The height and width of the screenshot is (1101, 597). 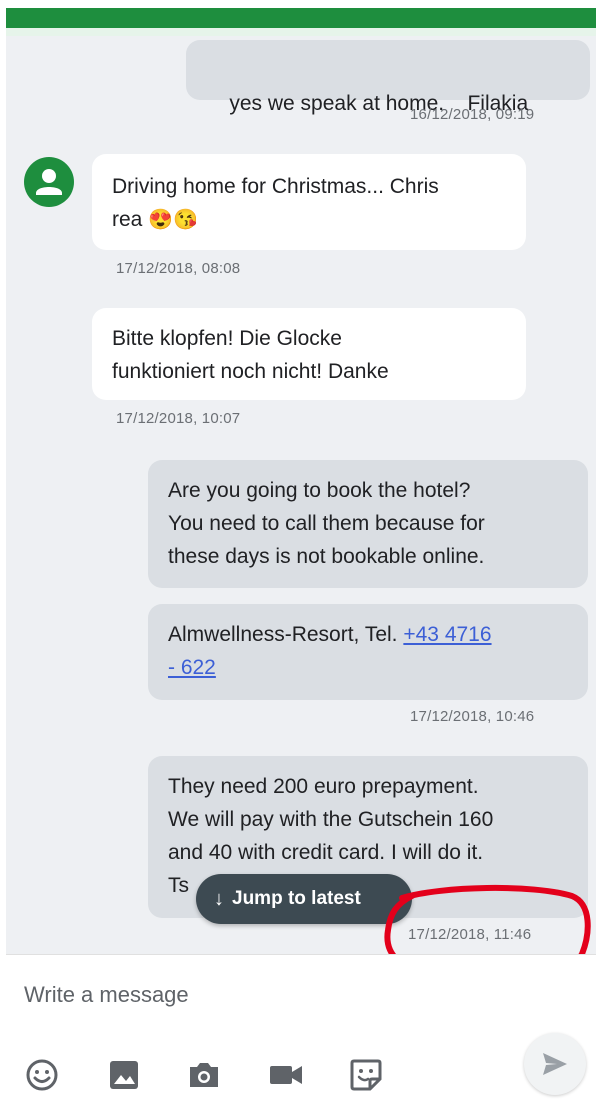 What do you see at coordinates (366, 1075) in the screenshot?
I see `sticker-icon` at bounding box center [366, 1075].